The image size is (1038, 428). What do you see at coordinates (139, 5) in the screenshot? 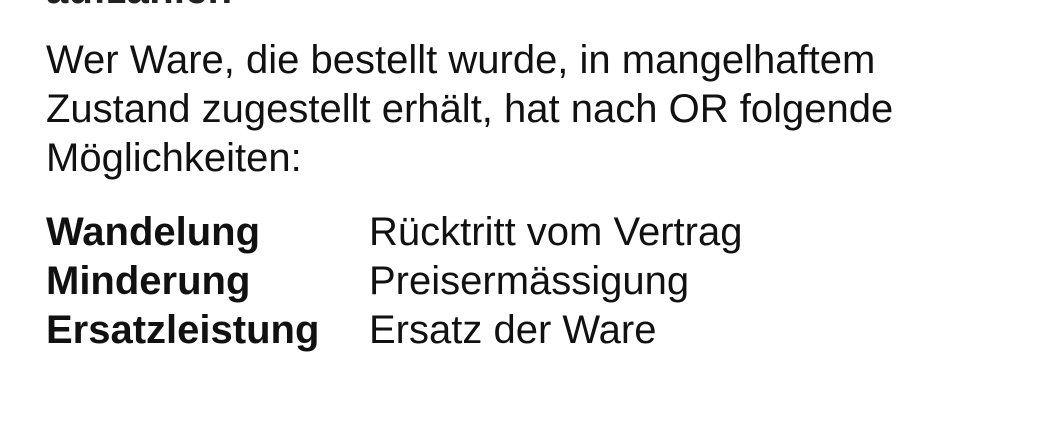
I see `cut-off-heading: aufzählen` at bounding box center [139, 5].